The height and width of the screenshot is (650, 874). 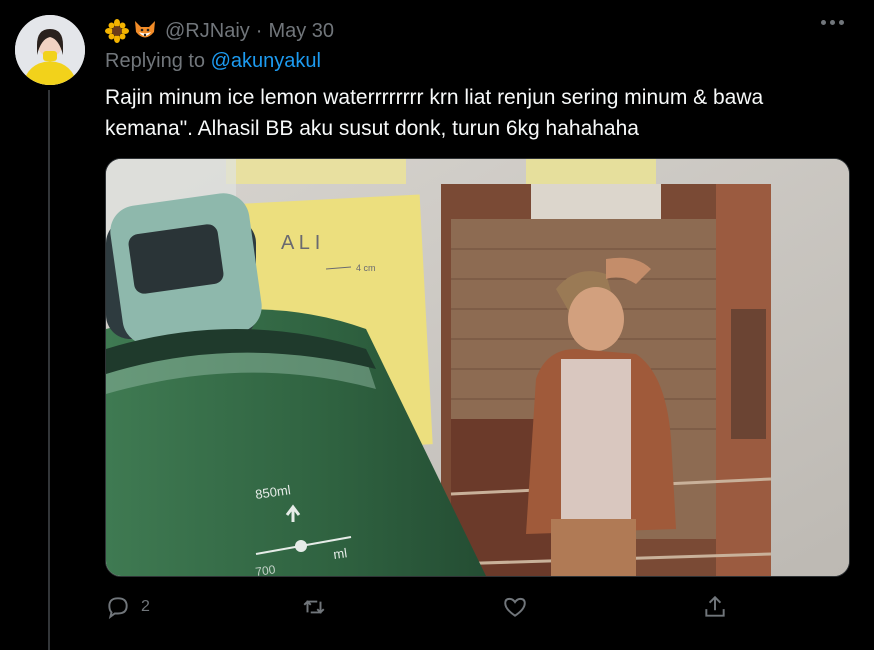 I want to click on thread-line, so click(x=49, y=370).